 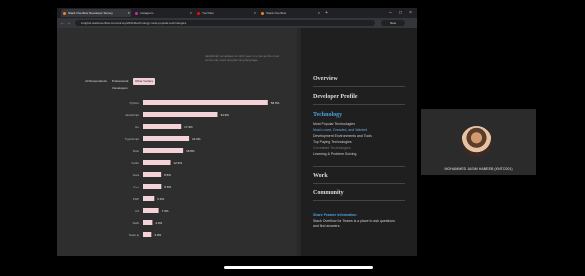 What do you see at coordinates (476, 141) in the screenshot?
I see `participant-avatar` at bounding box center [476, 141].